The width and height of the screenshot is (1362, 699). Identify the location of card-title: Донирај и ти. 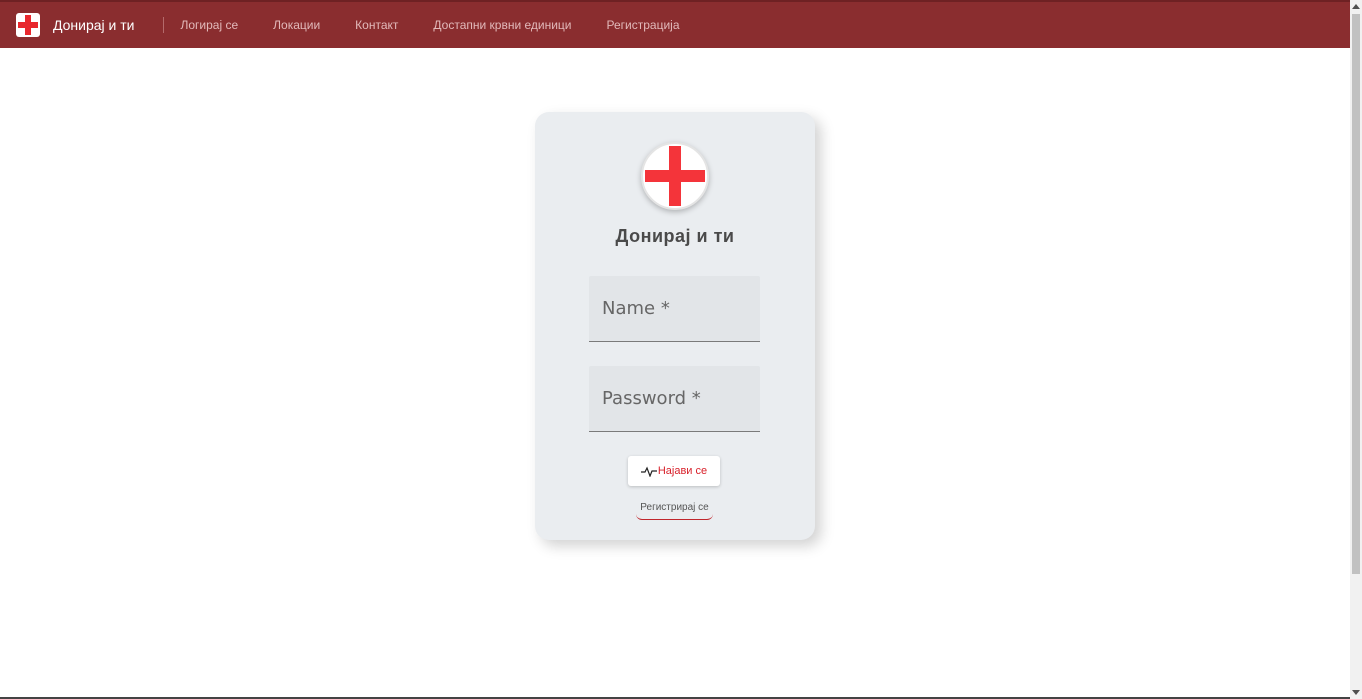
(675, 236).